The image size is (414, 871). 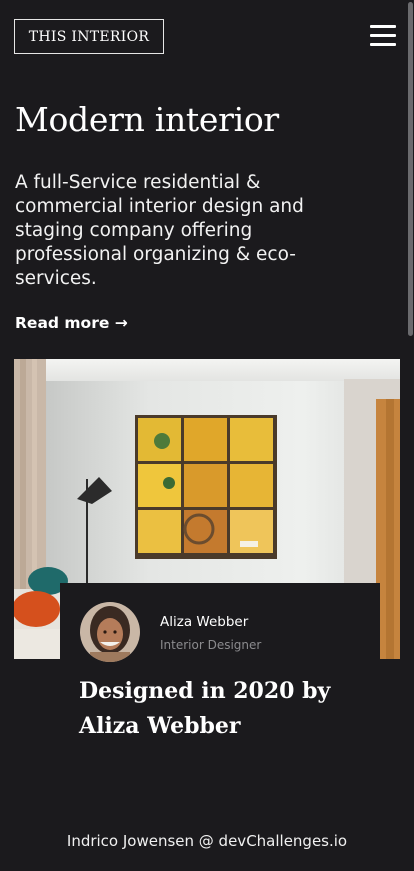 What do you see at coordinates (204, 622) in the screenshot?
I see `author-name: Aliza Webber` at bounding box center [204, 622].